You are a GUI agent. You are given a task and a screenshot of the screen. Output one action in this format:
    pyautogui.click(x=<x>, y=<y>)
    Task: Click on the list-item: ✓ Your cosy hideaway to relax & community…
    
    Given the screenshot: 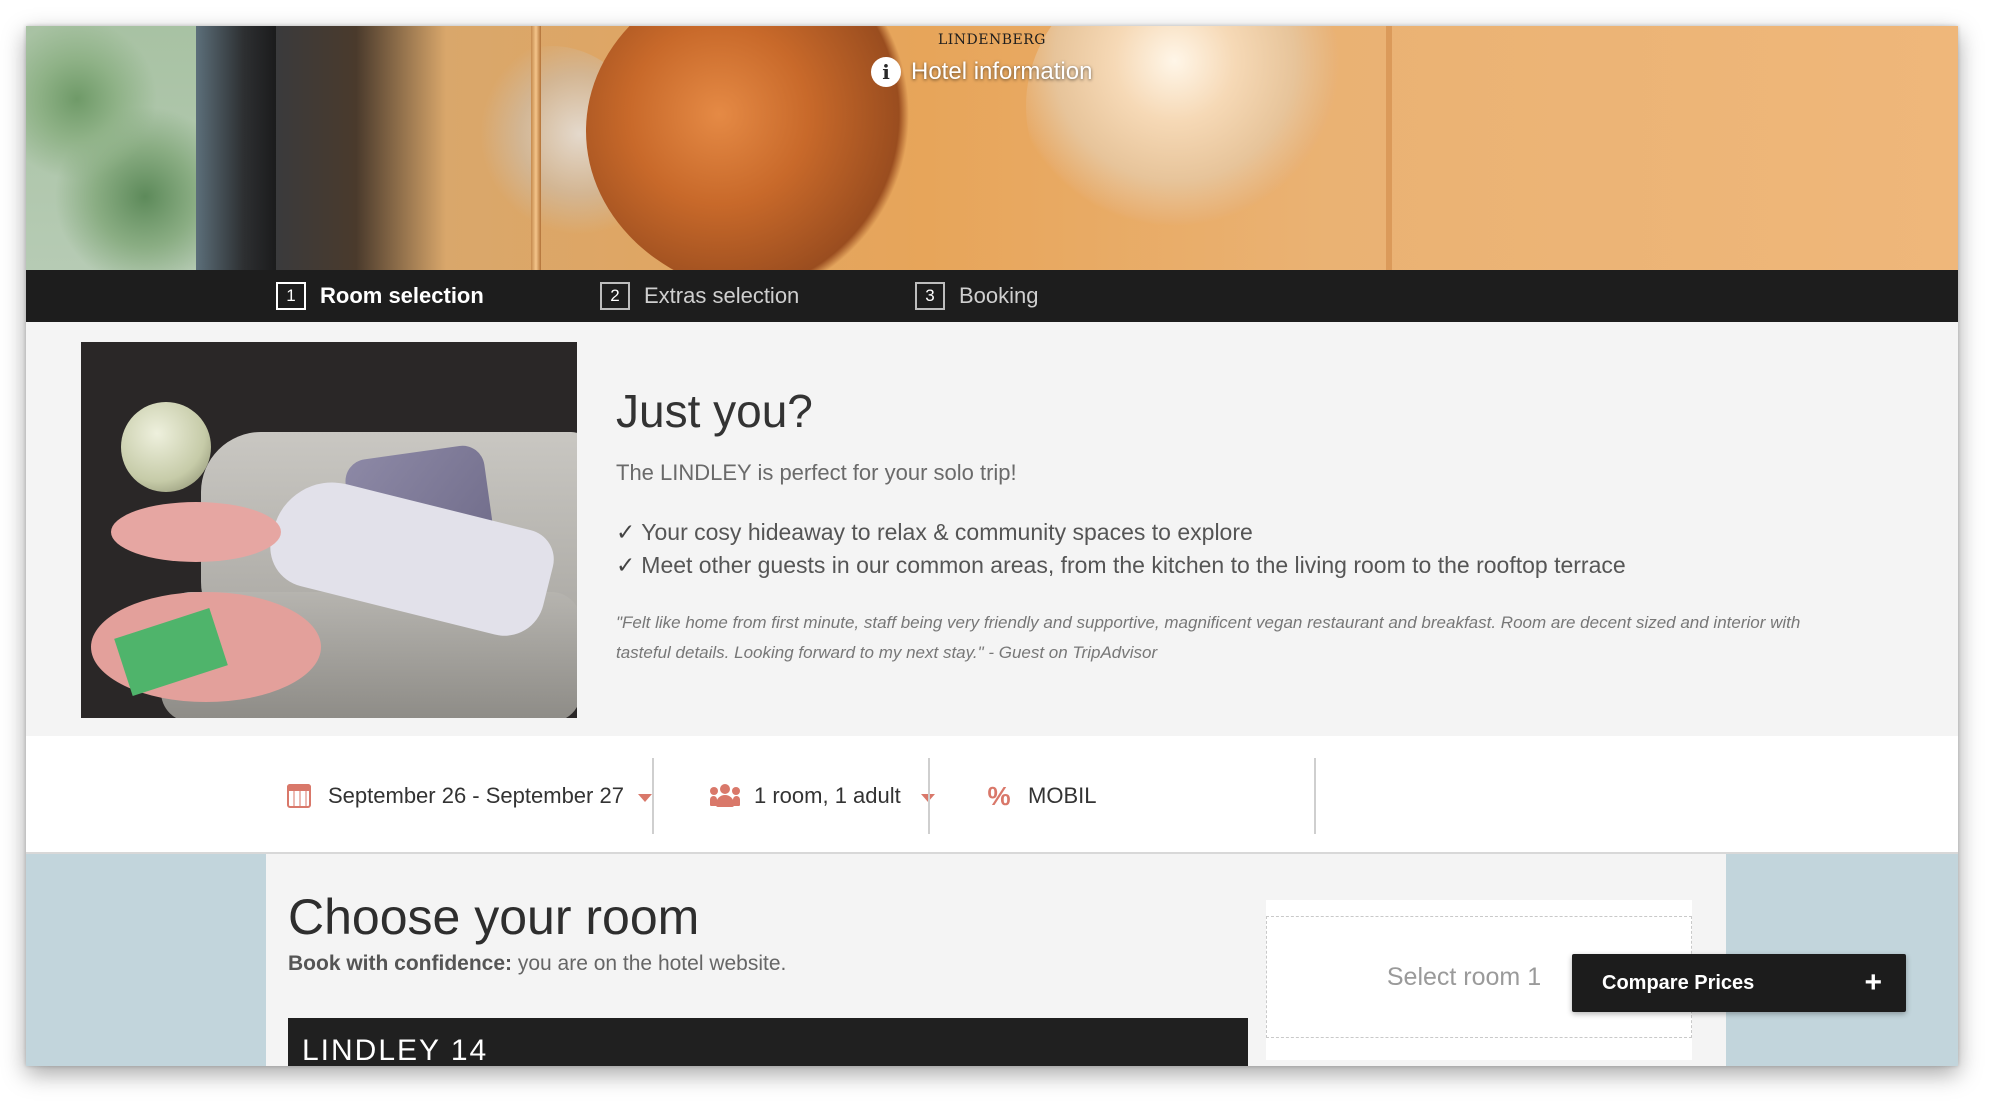 What is the action you would take?
    pyautogui.click(x=1121, y=532)
    